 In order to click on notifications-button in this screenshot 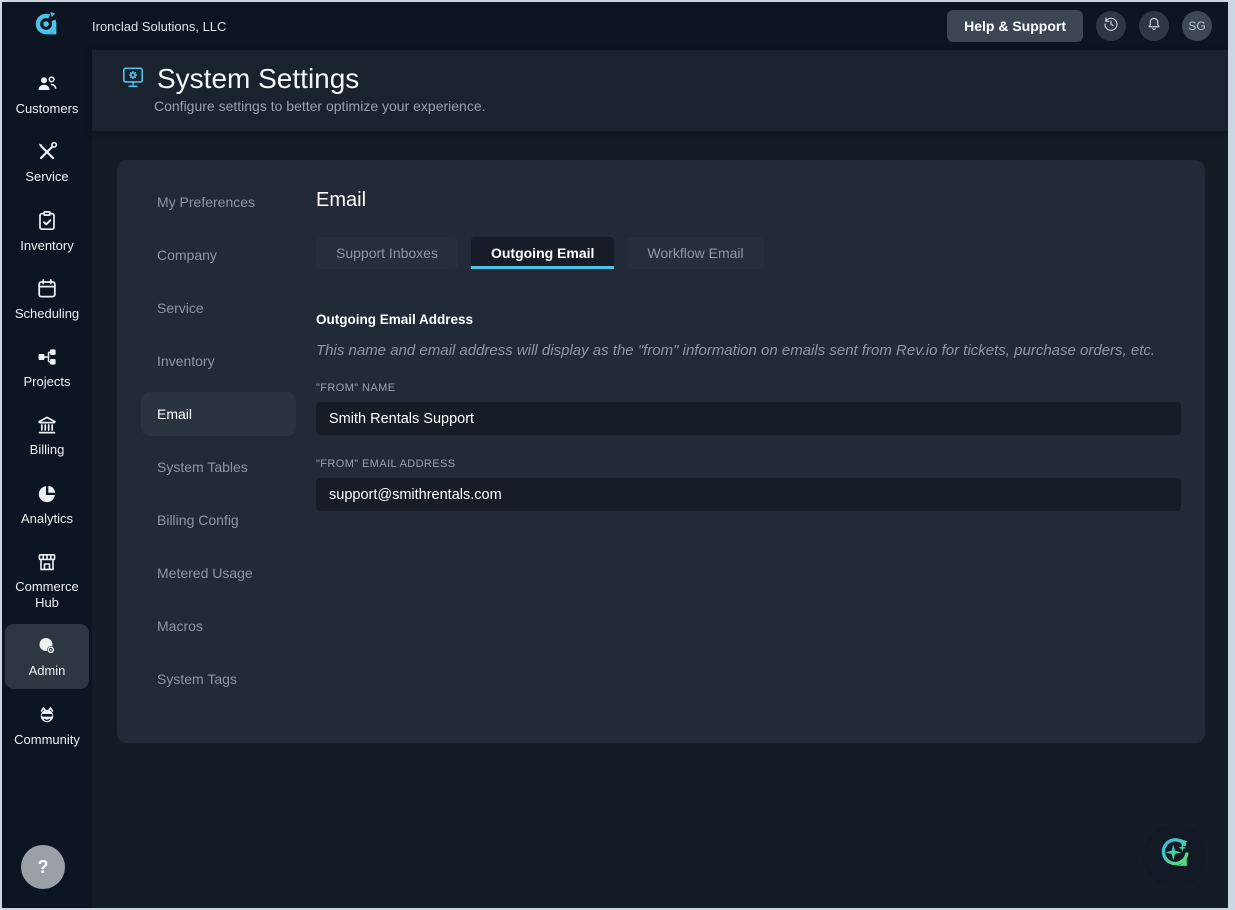, I will do `click(1154, 26)`.